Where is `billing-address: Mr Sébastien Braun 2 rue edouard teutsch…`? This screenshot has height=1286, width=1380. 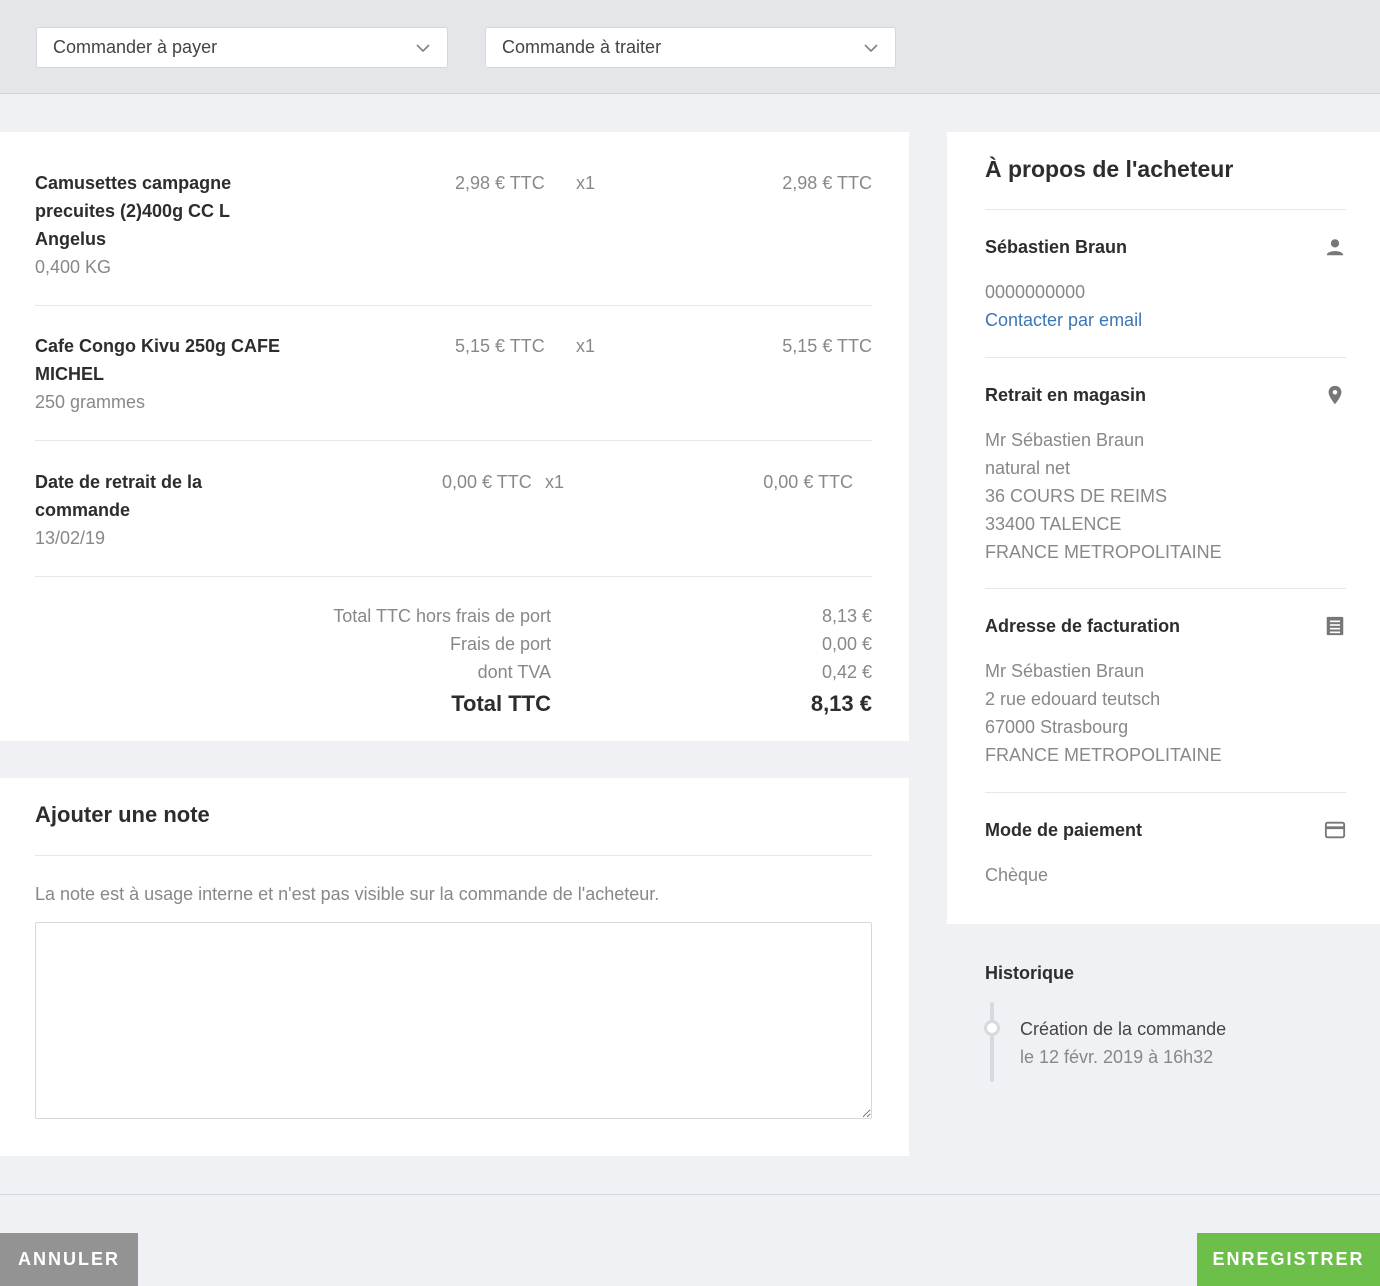
billing-address: Mr Sébastien Braun 2 rue edouard teutsch… is located at coordinates (1103, 713).